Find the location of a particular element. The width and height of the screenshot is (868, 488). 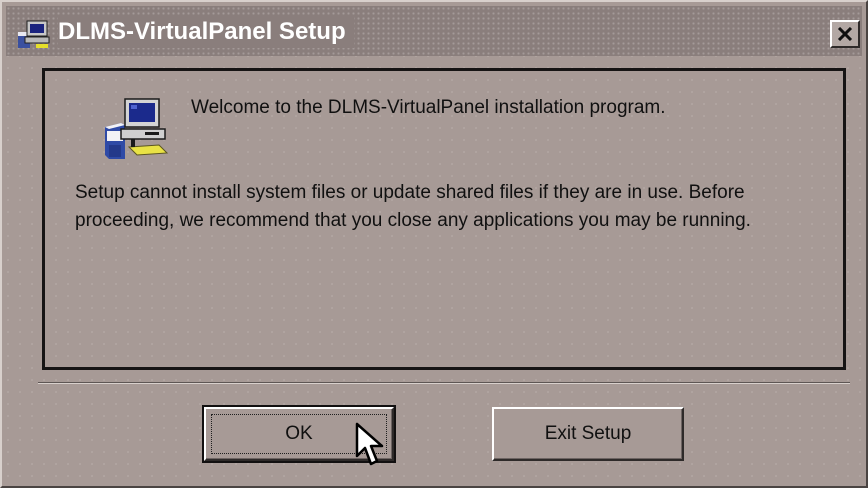

exit-setup-button: Exit Setup is located at coordinates (588, 434).